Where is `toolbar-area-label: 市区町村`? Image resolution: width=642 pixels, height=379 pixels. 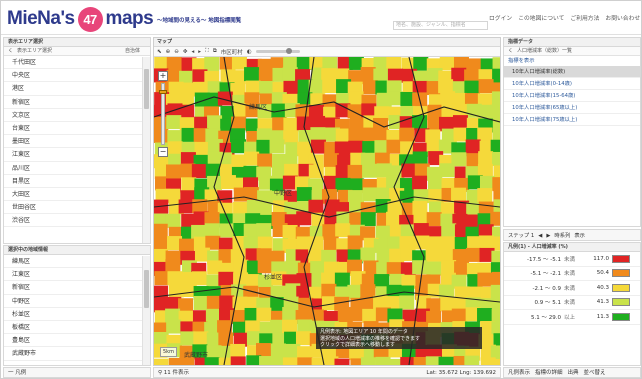 toolbar-area-label: 市区町村 is located at coordinates (232, 52).